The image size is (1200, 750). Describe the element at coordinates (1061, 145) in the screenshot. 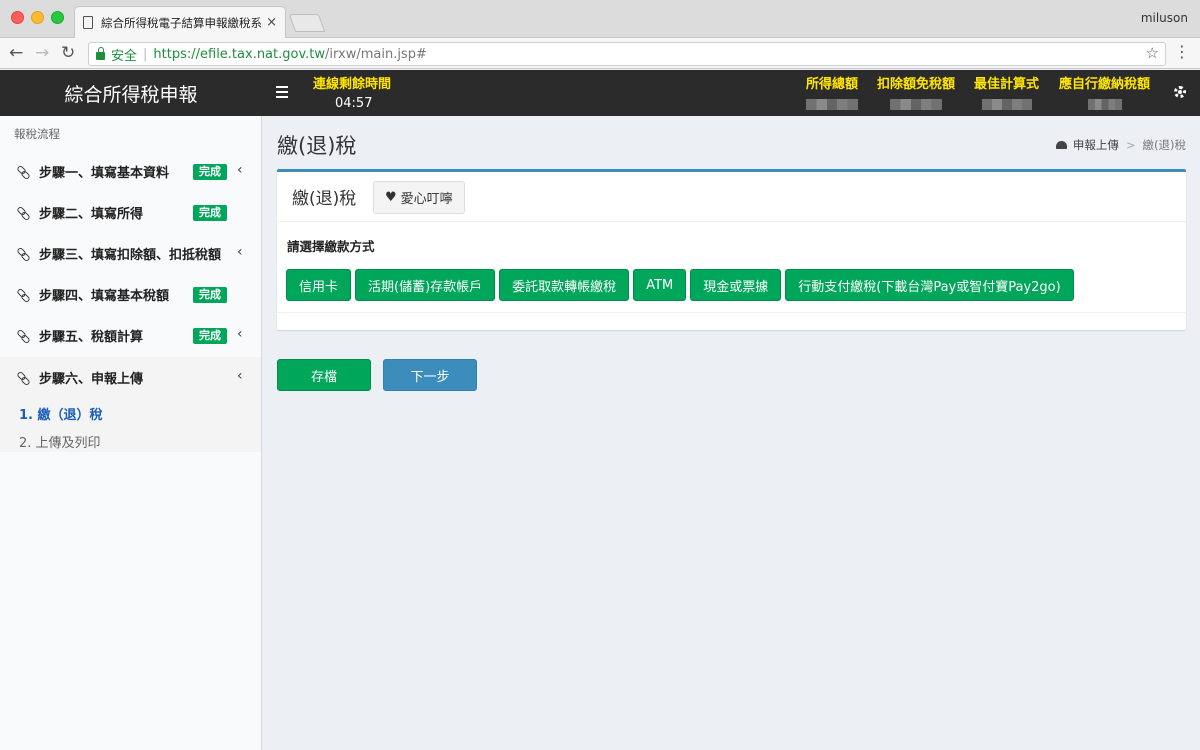

I see `dashboard-icon` at that location.